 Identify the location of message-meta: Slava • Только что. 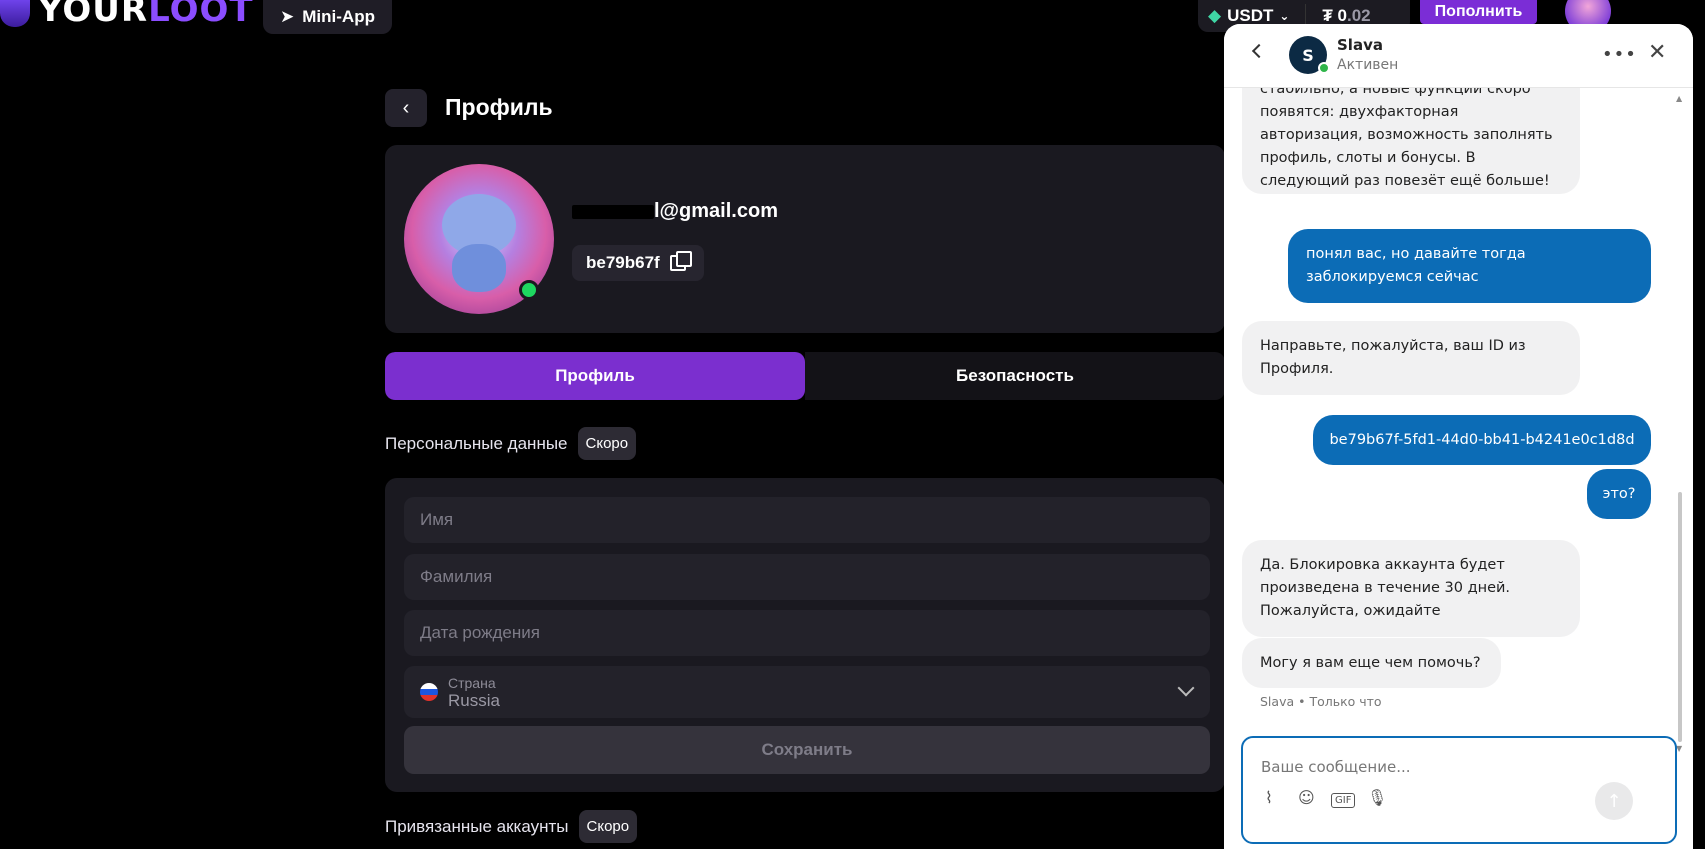
(1321, 701).